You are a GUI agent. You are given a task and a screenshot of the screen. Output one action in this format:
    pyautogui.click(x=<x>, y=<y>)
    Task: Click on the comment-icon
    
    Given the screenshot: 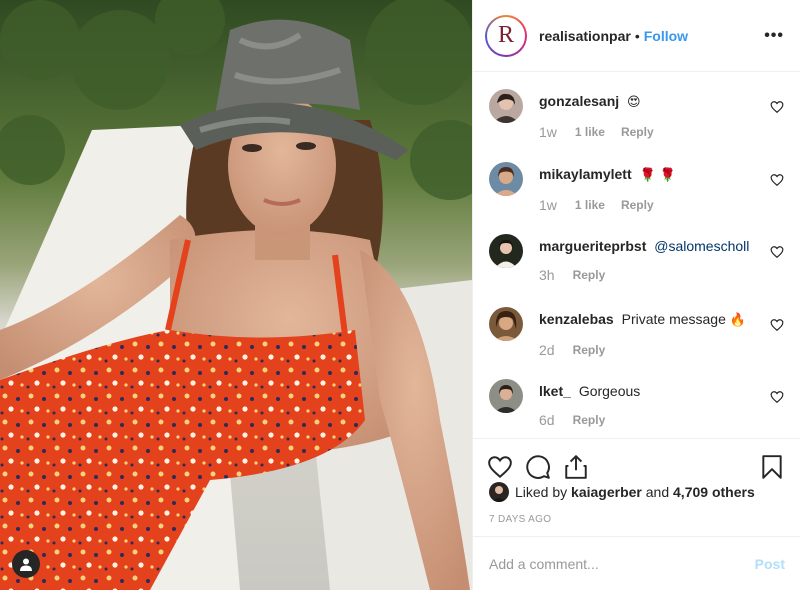 What is the action you would take?
    pyautogui.click(x=538, y=467)
    